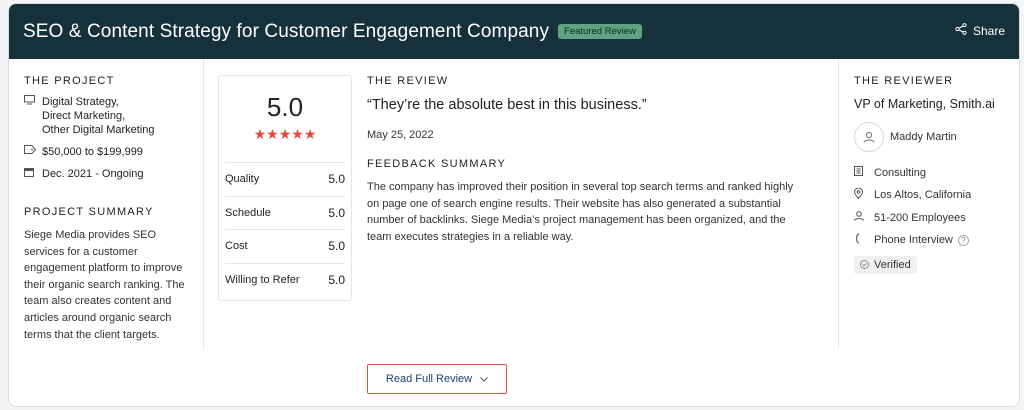 The width and height of the screenshot is (1024, 410). Describe the element at coordinates (600, 31) in the screenshot. I see `featured-review-badge: Featured Review` at that location.